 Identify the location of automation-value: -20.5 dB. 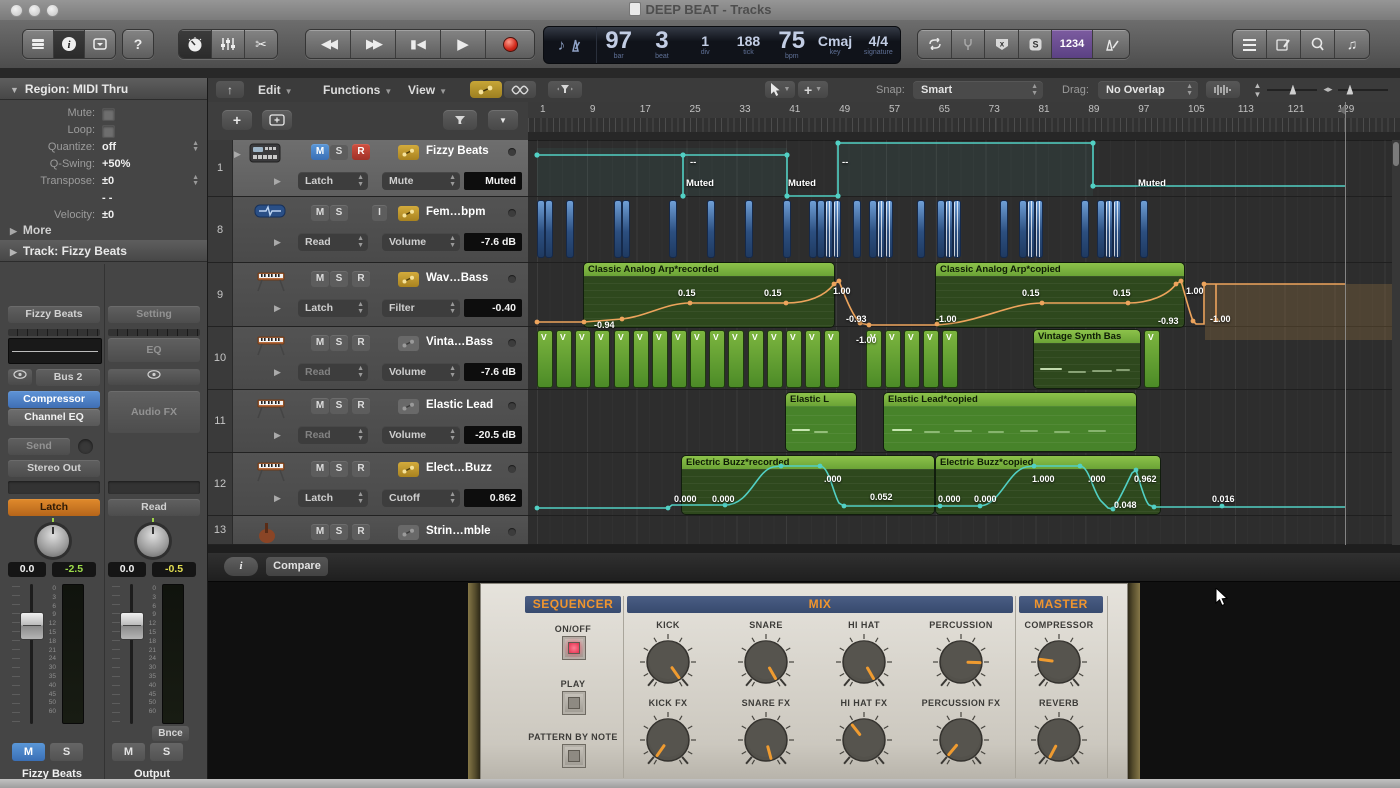
(493, 435).